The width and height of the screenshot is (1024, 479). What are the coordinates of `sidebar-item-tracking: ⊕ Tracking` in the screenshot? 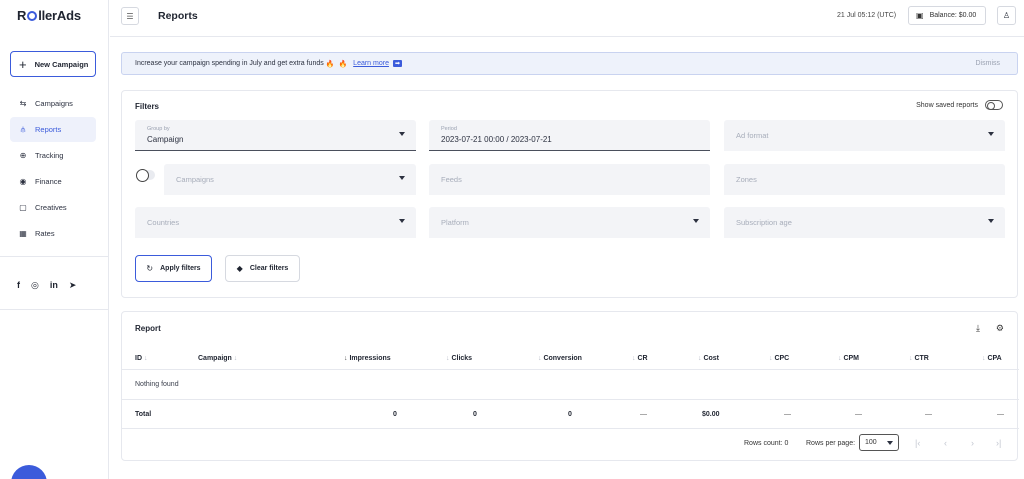 It's located at (53, 155).